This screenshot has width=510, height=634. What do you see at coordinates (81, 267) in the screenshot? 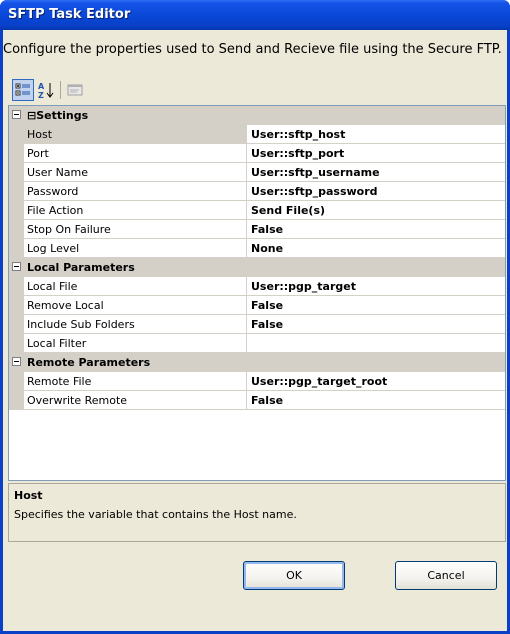
I see `category-label: Local Parameters` at bounding box center [81, 267].